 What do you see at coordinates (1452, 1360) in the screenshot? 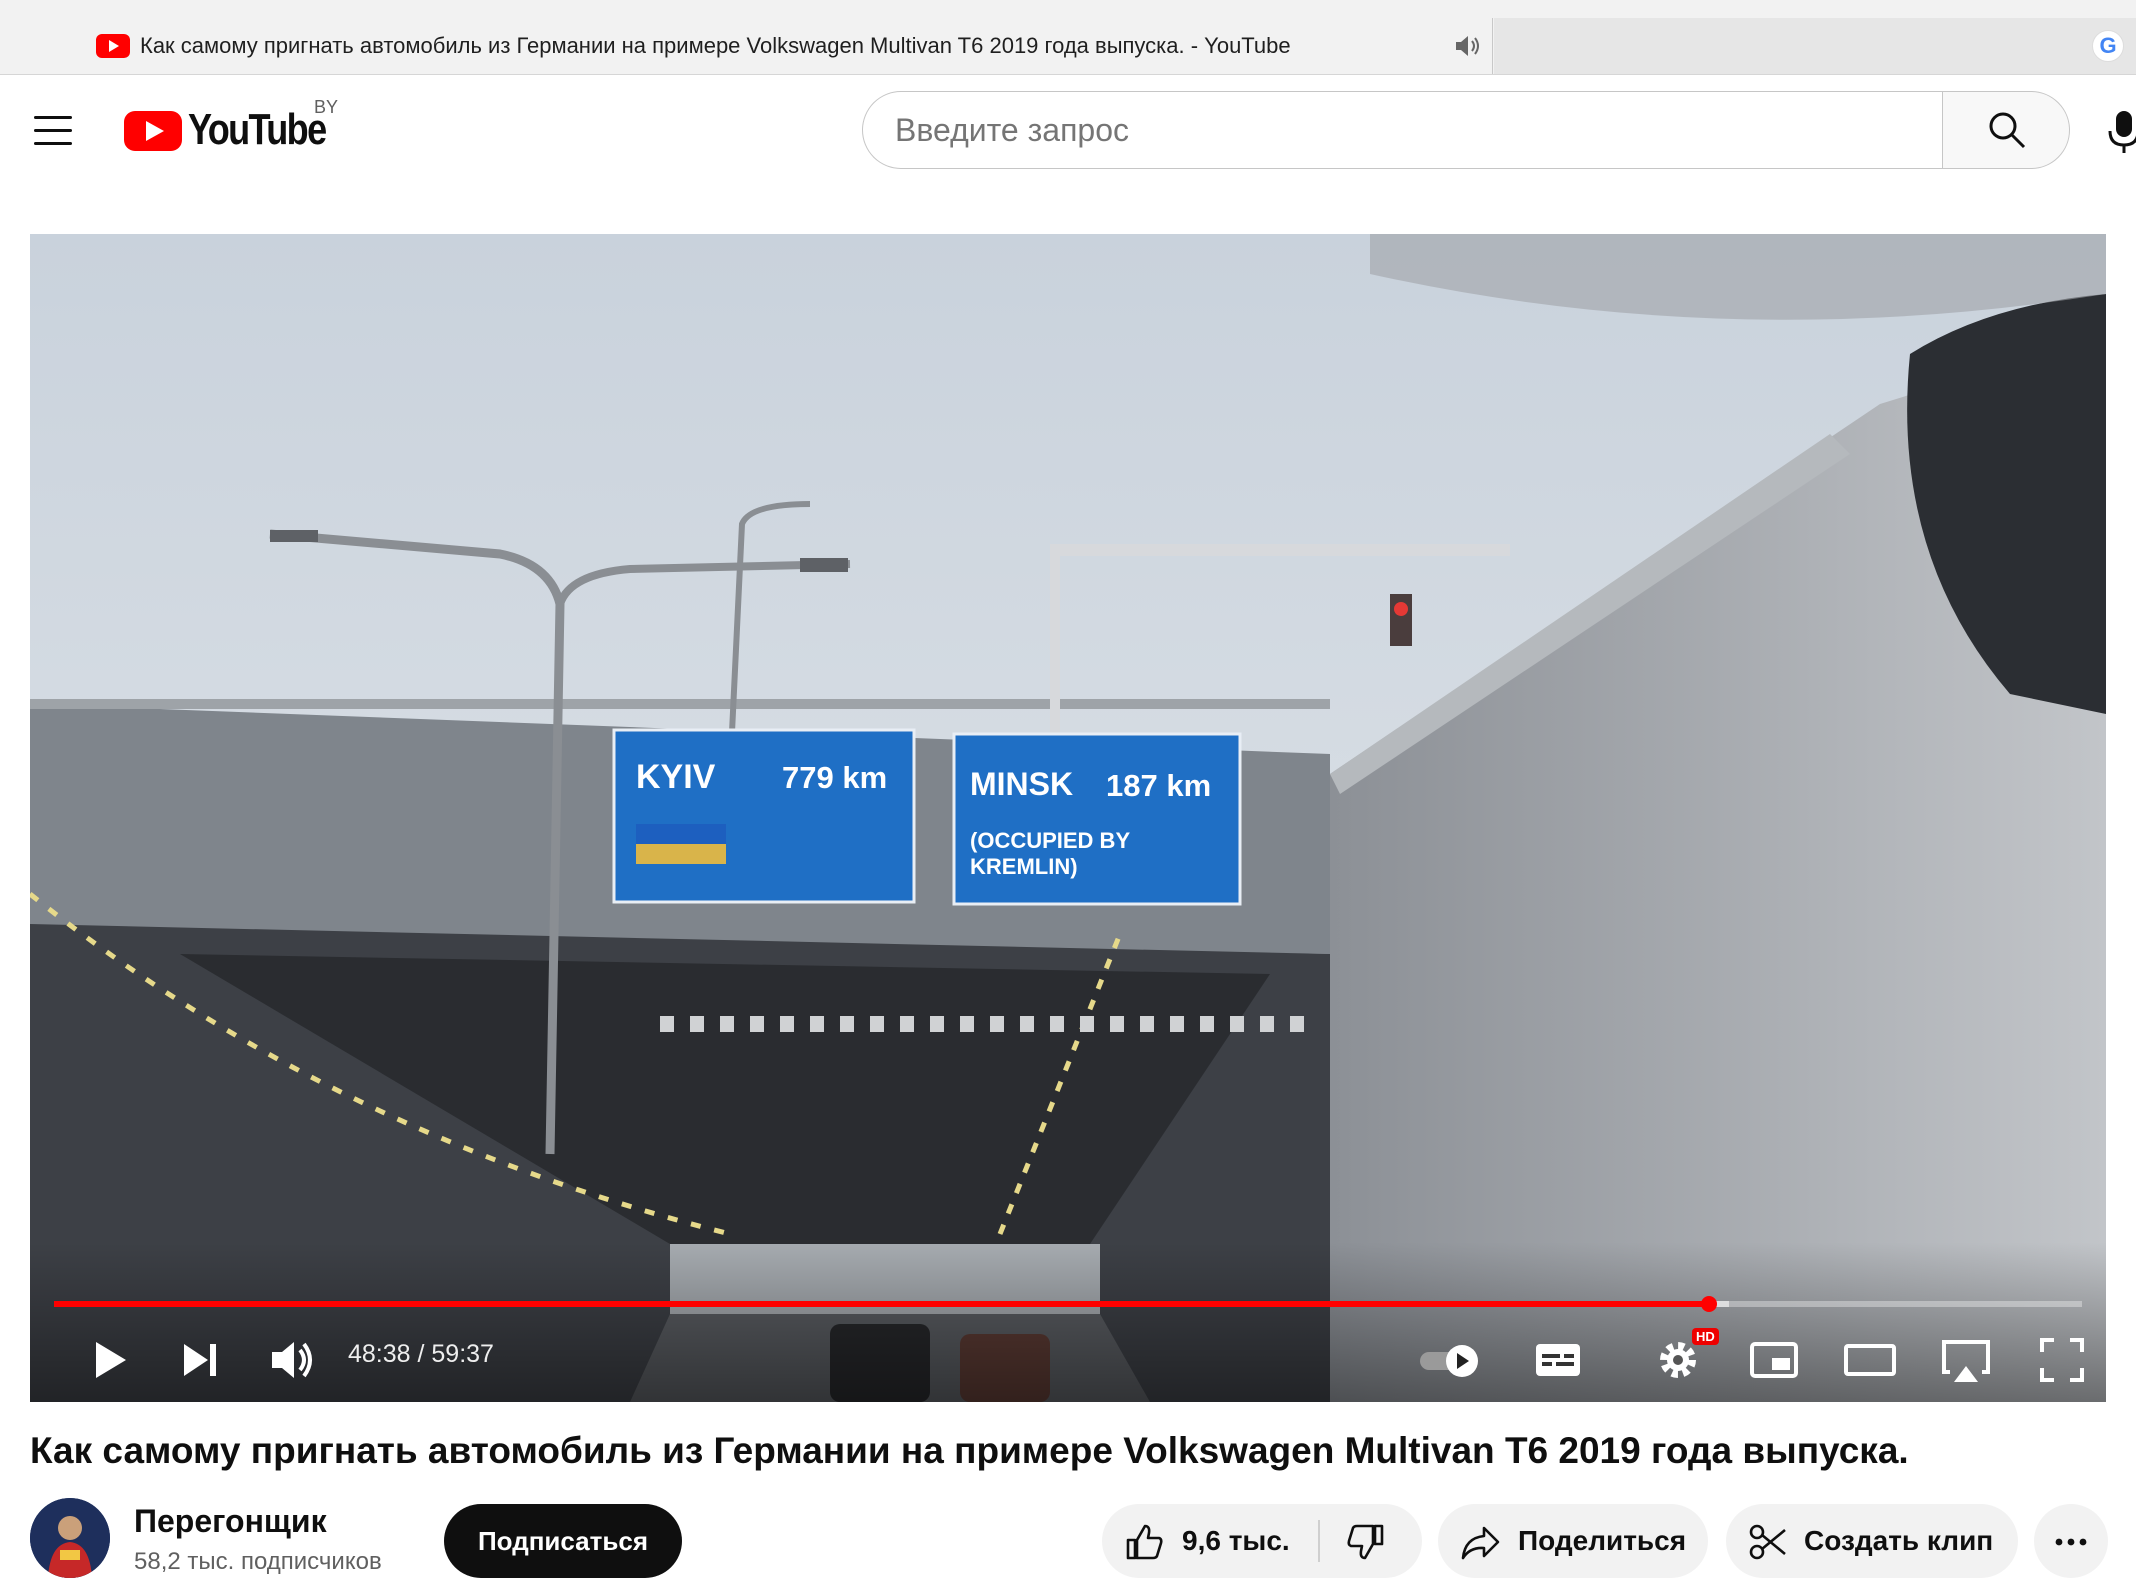
I see `autoplay-toggle` at bounding box center [1452, 1360].